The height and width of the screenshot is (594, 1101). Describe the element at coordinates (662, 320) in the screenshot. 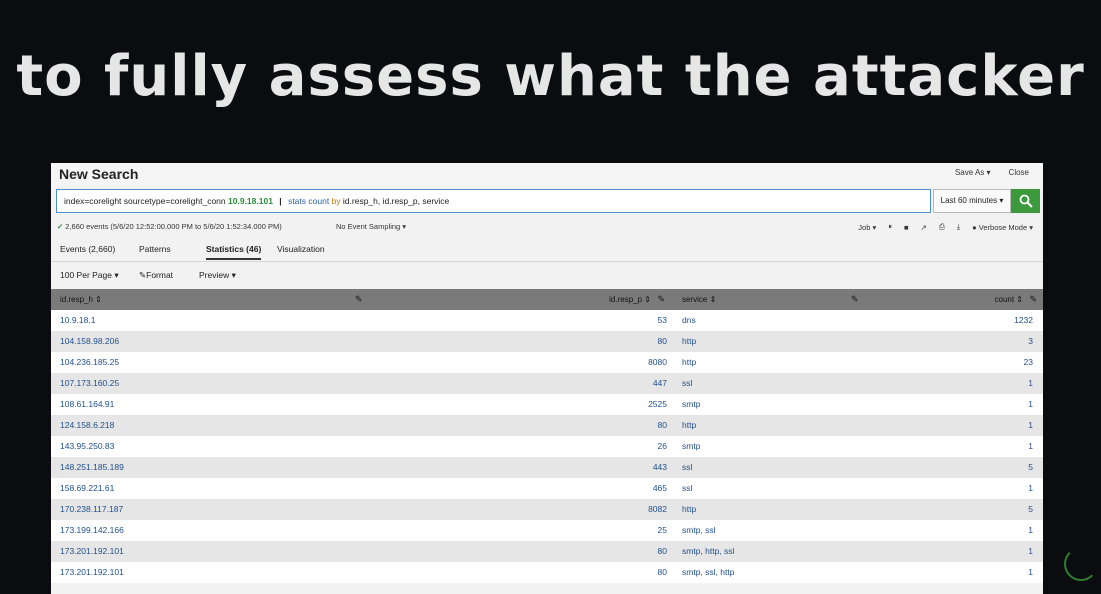

I see `cell-resp-p: 53` at that location.